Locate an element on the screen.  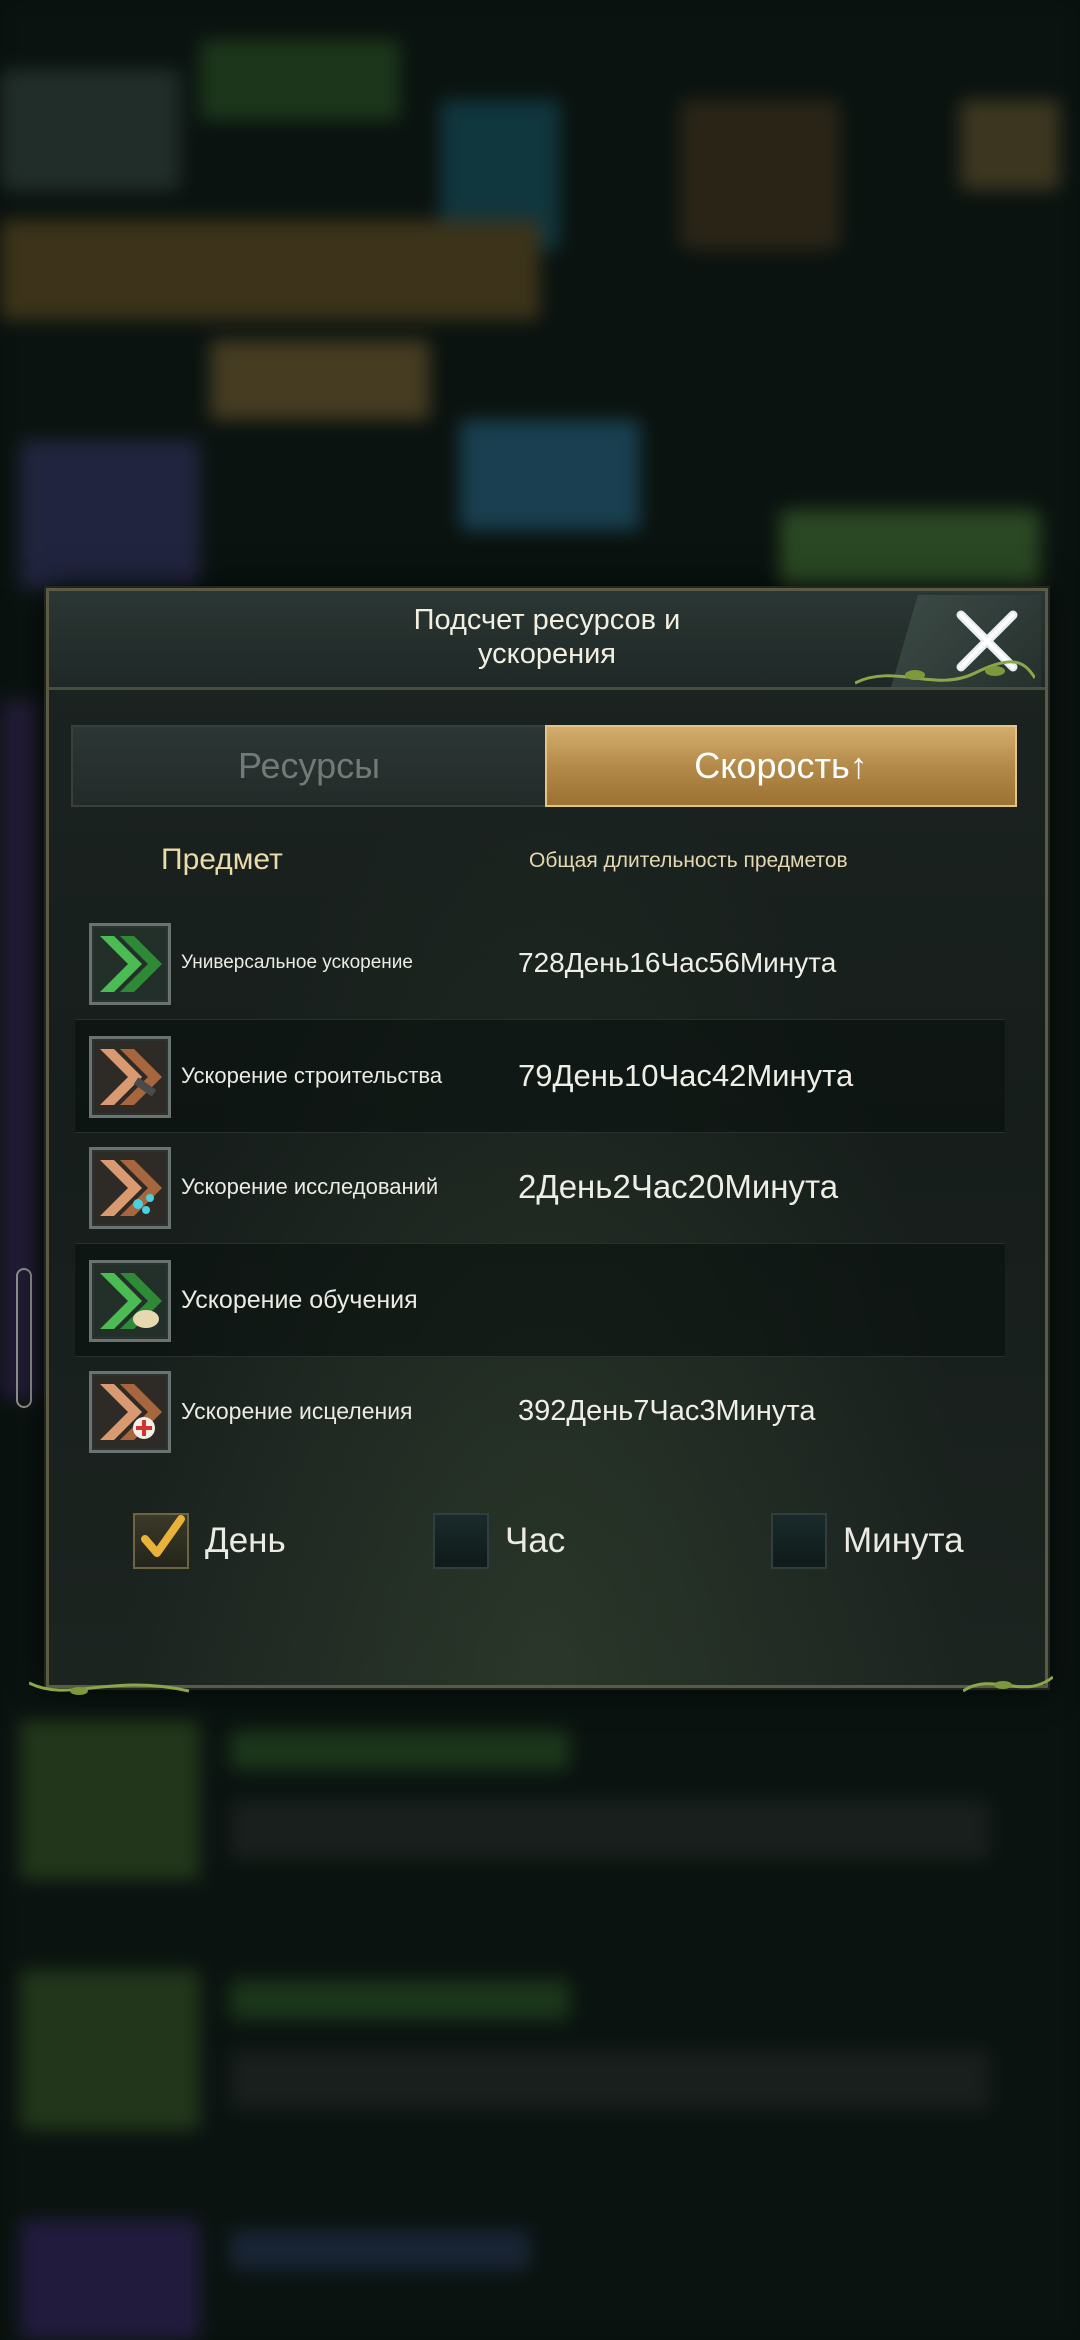
training-speedup-icon is located at coordinates (130, 1301).